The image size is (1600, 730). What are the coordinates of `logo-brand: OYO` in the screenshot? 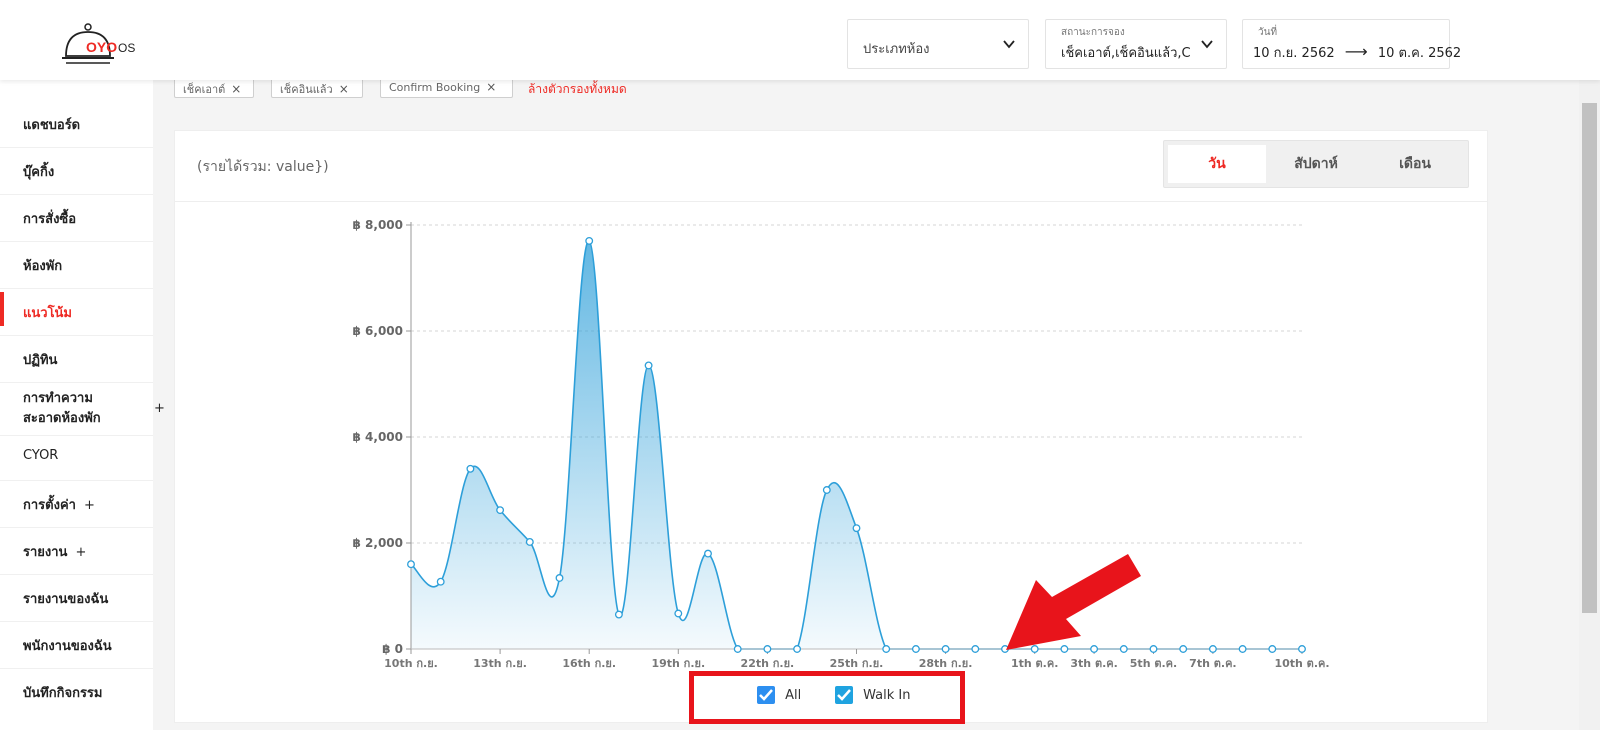 It's located at (102, 47).